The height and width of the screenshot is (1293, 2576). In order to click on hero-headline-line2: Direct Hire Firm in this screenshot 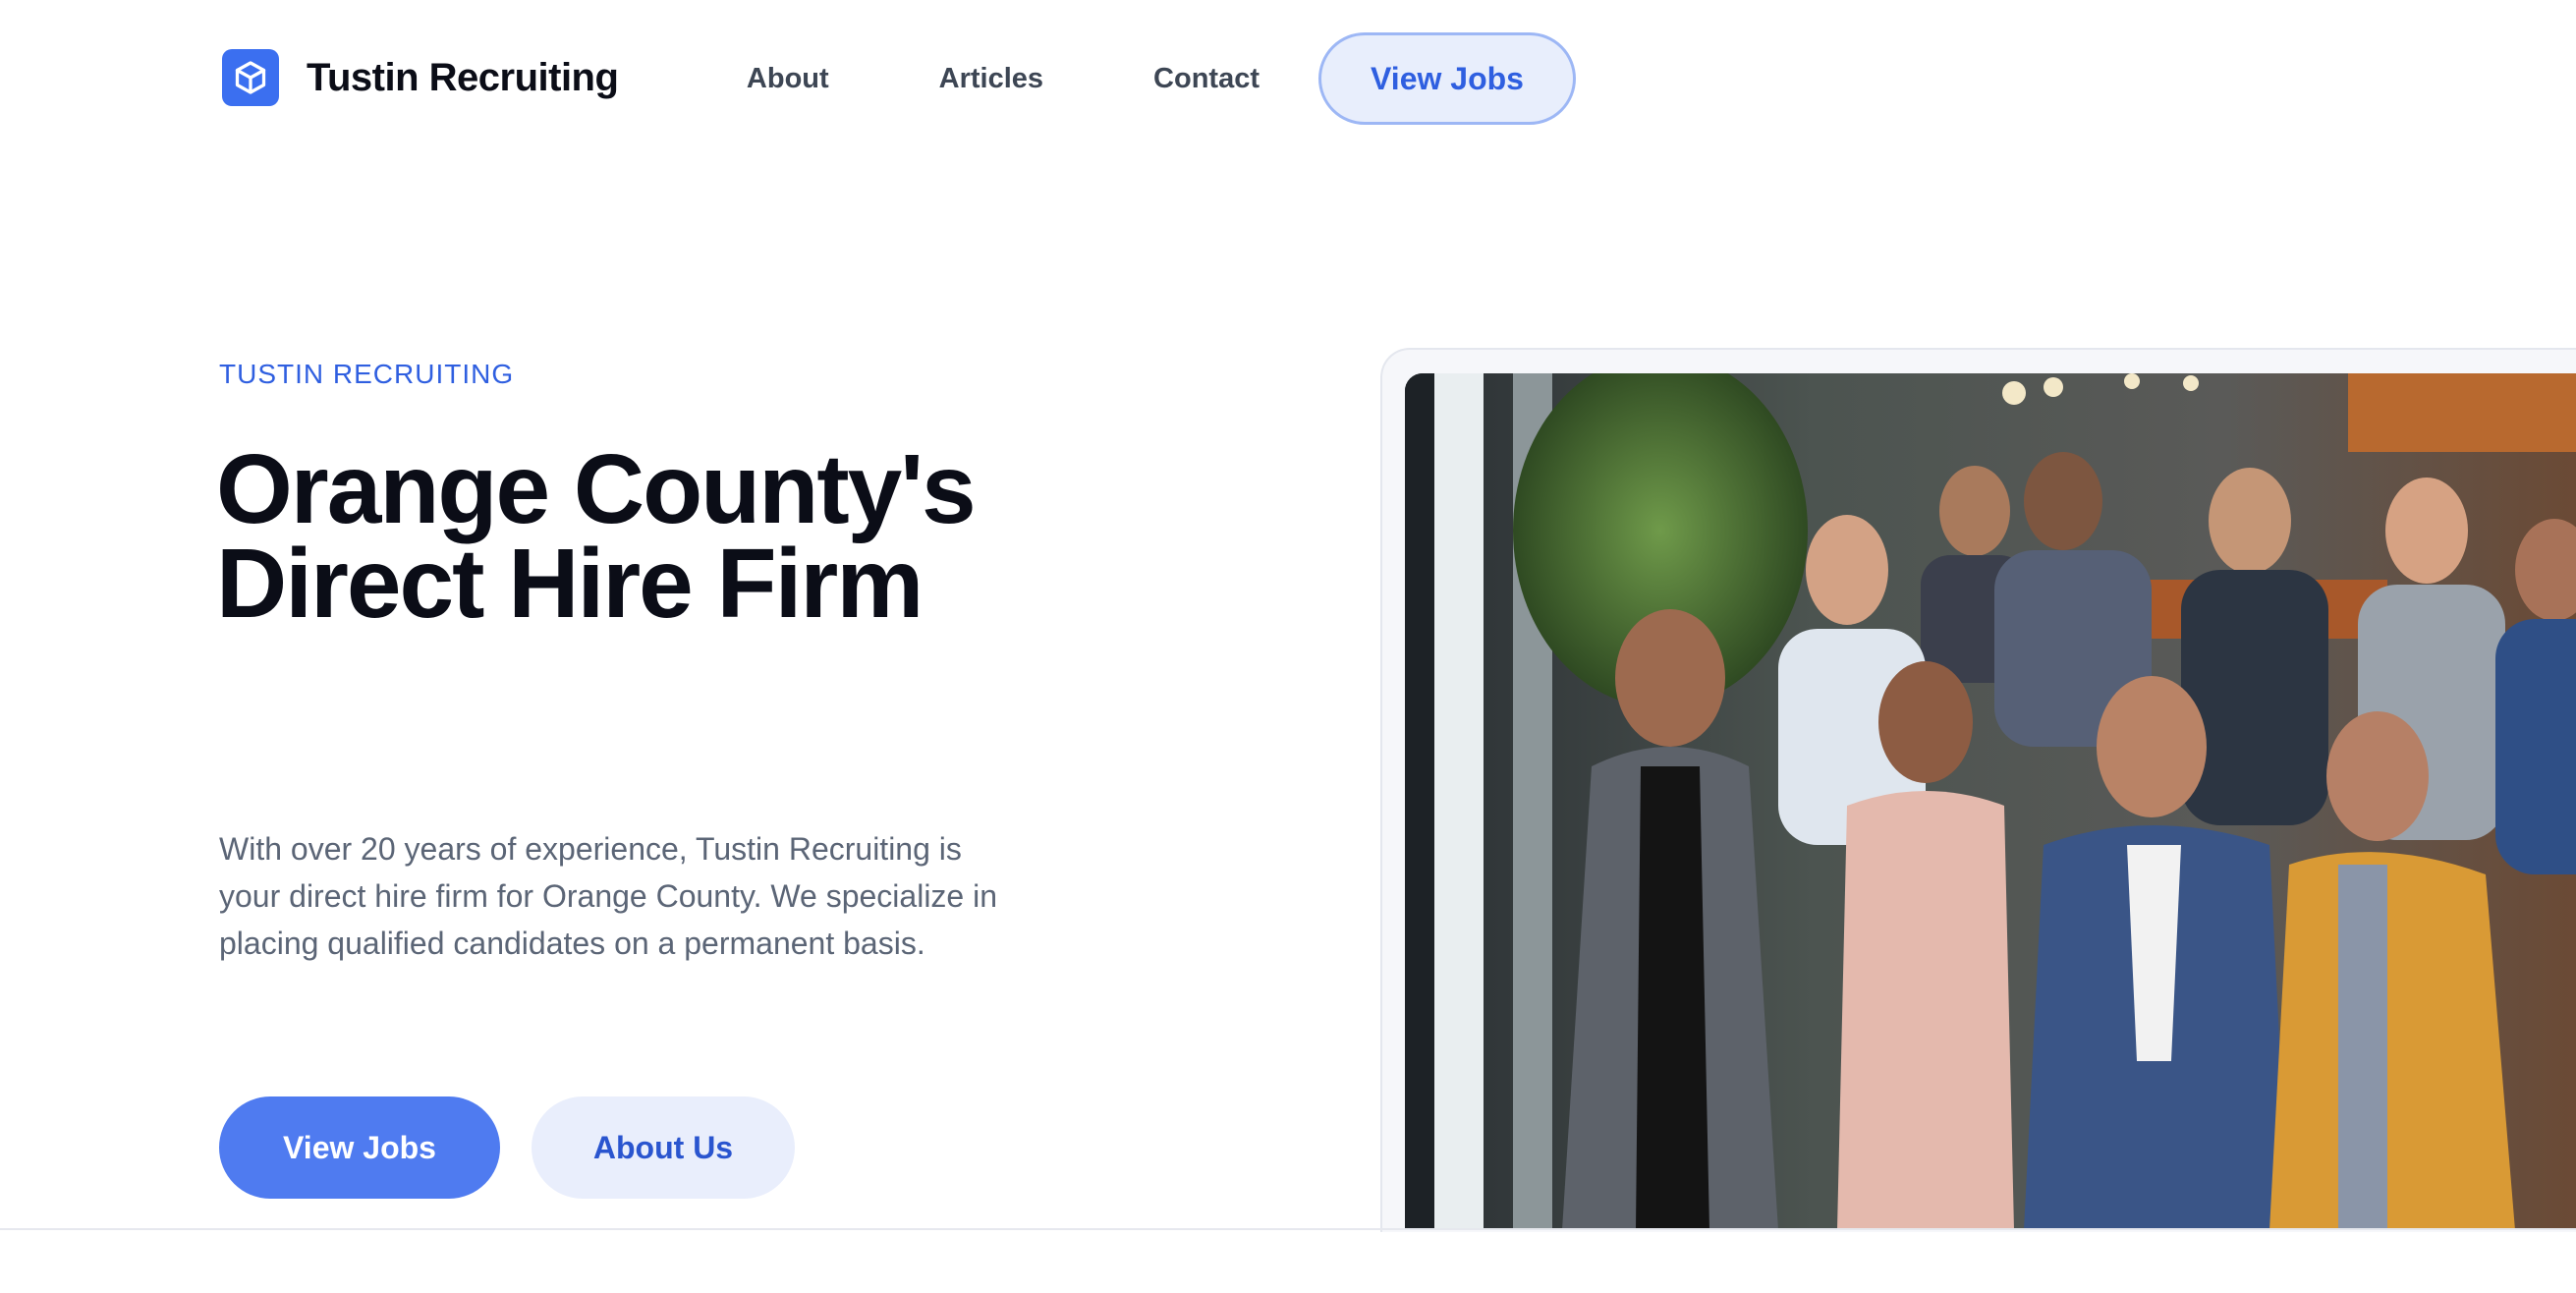, I will do `click(570, 584)`.